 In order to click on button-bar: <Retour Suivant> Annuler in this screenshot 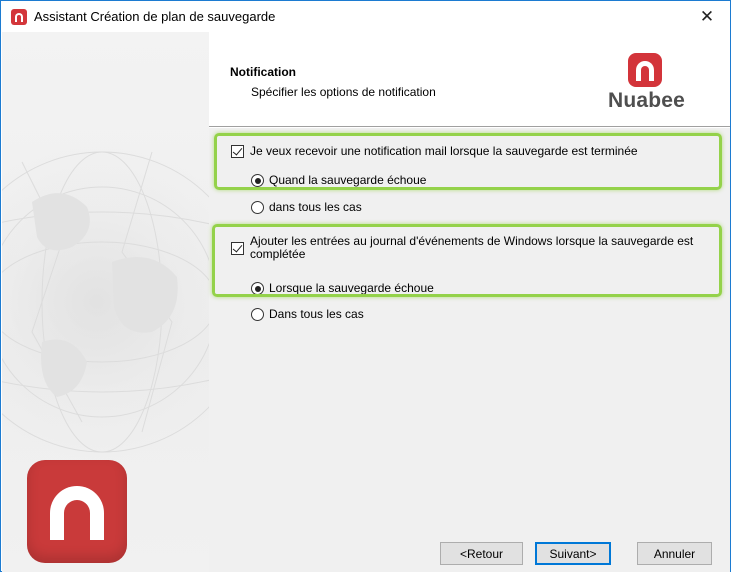, I will do `click(469, 551)`.